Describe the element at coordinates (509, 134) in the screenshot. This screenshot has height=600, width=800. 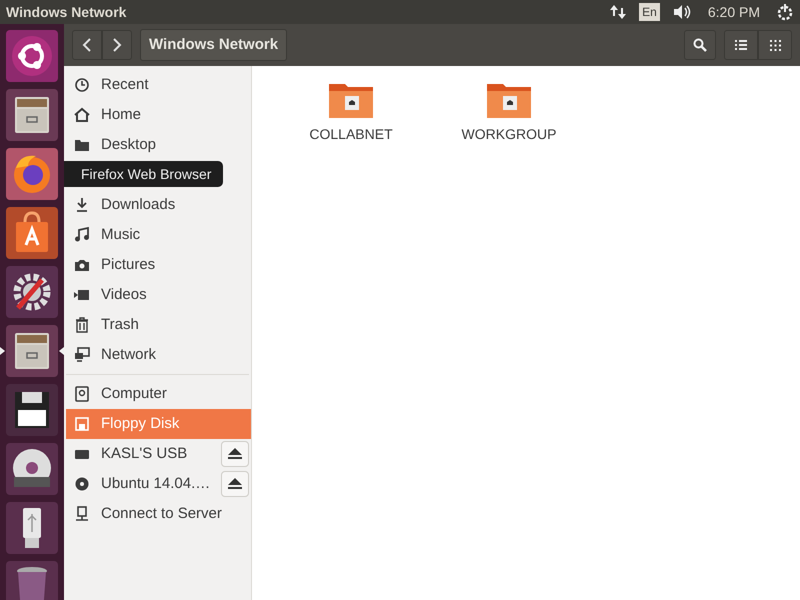
I see `folder-name: WORKGROUP` at that location.